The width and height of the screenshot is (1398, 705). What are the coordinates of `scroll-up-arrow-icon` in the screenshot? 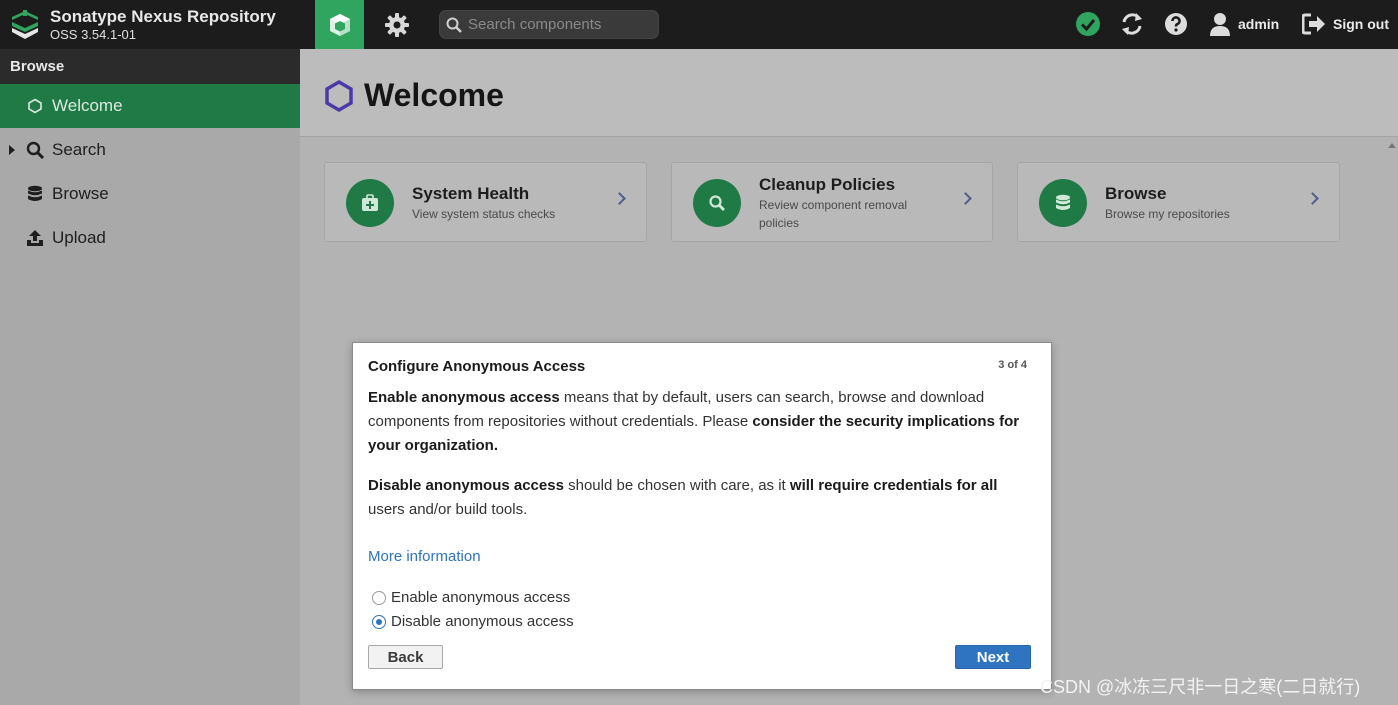 It's located at (1392, 145).